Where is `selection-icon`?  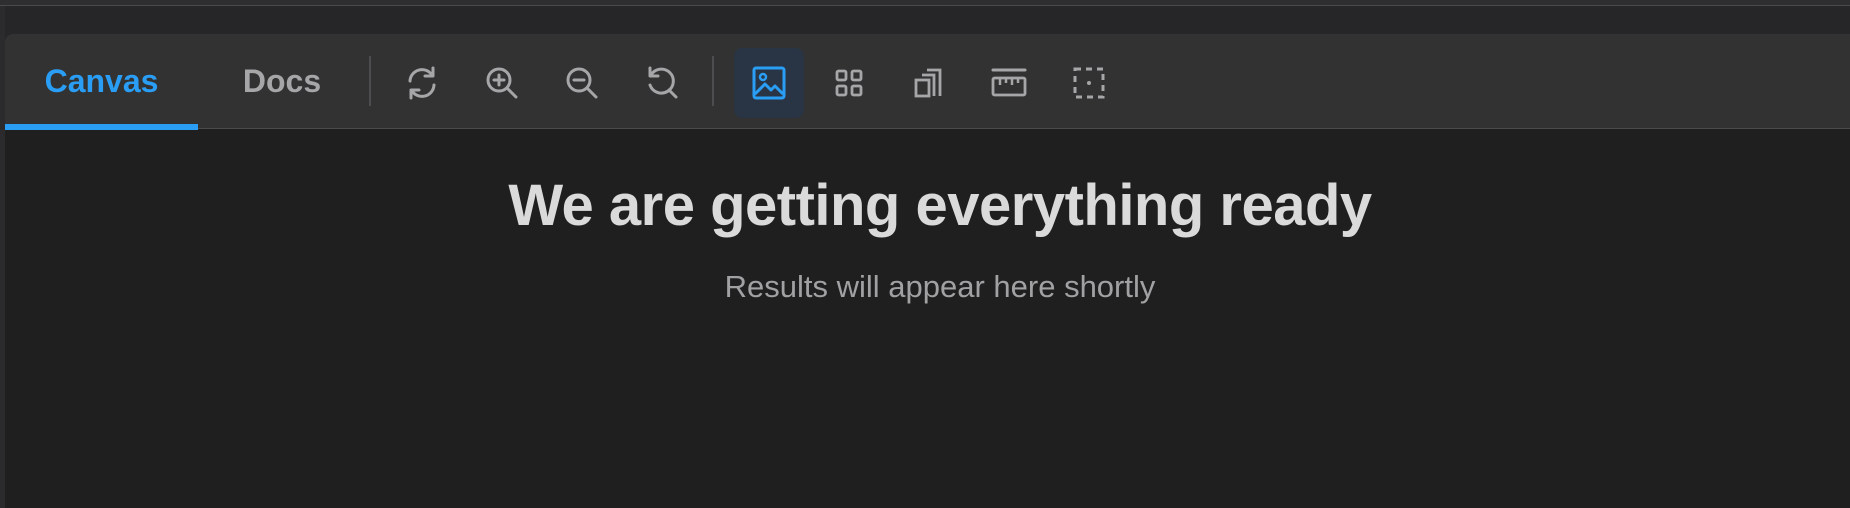
selection-icon is located at coordinates (1089, 83).